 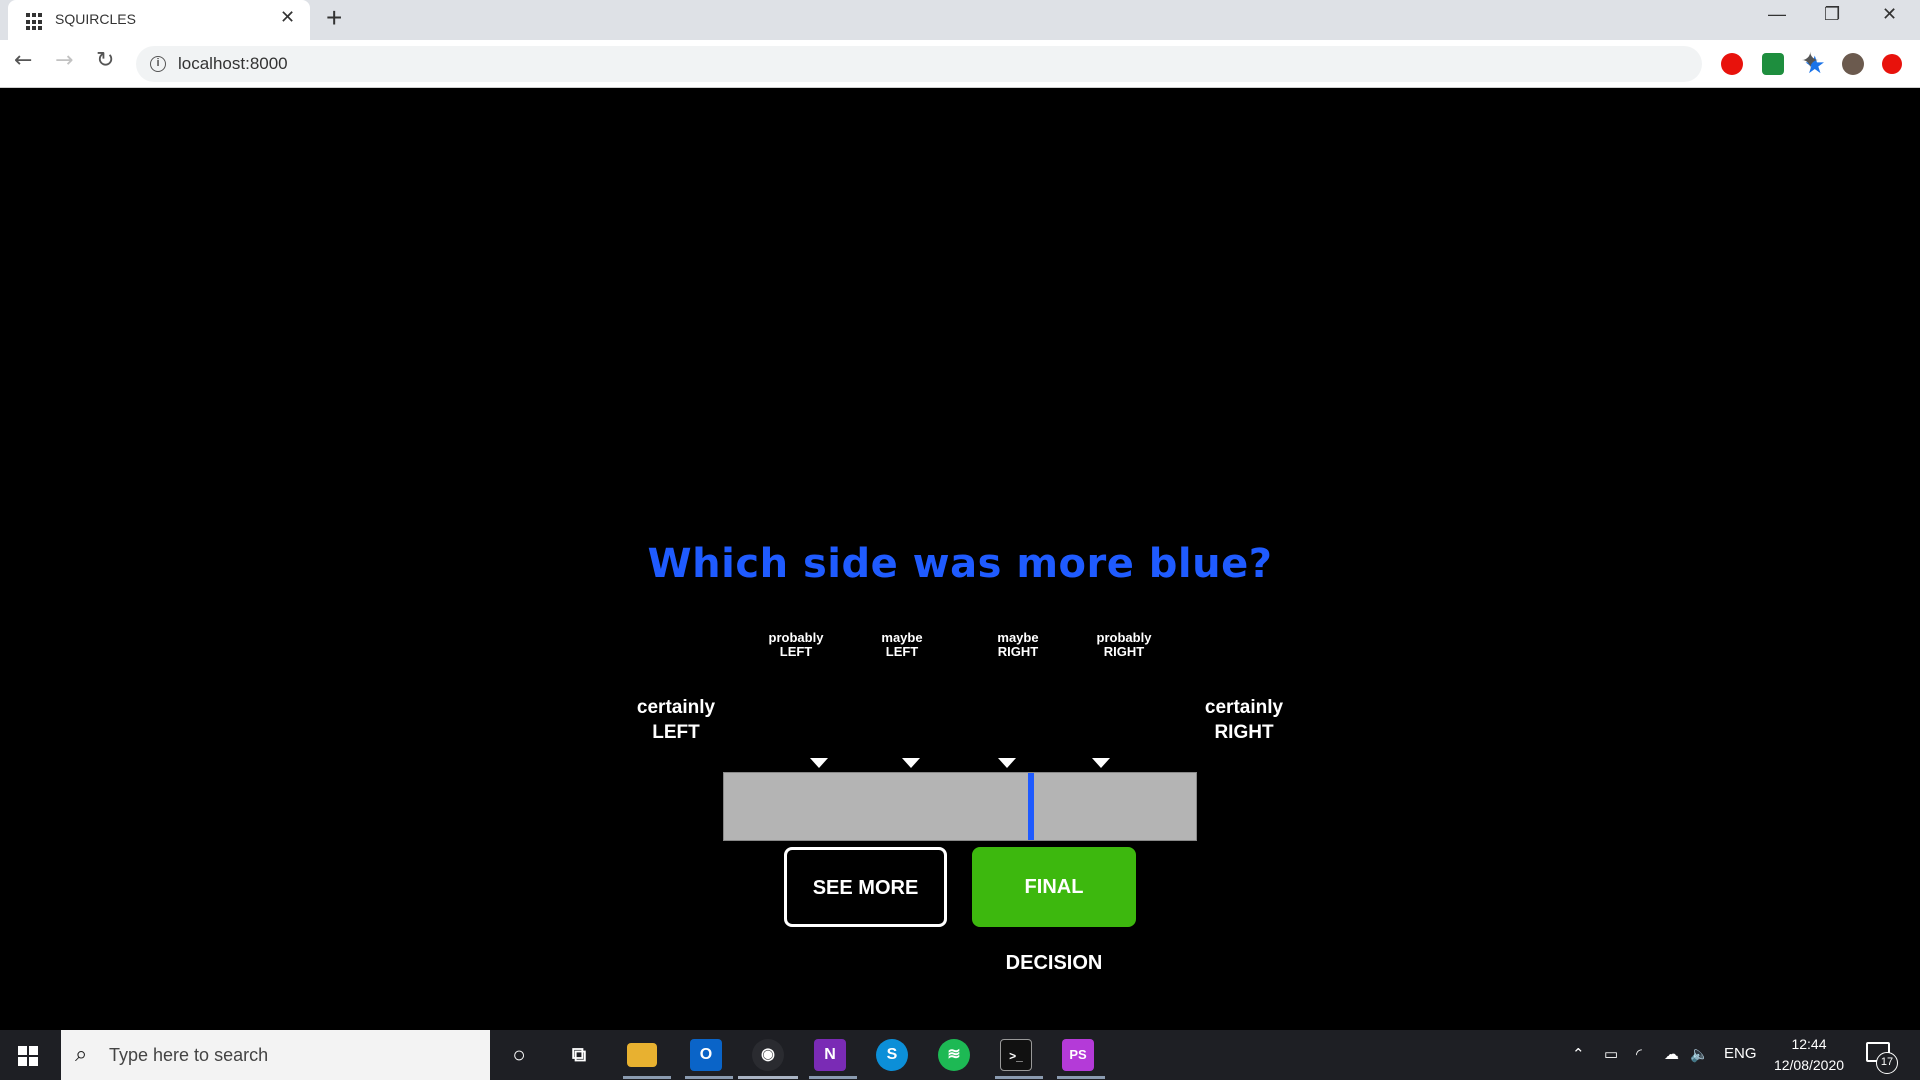 I want to click on battery-icon: ▭, so click(x=1611, y=1054).